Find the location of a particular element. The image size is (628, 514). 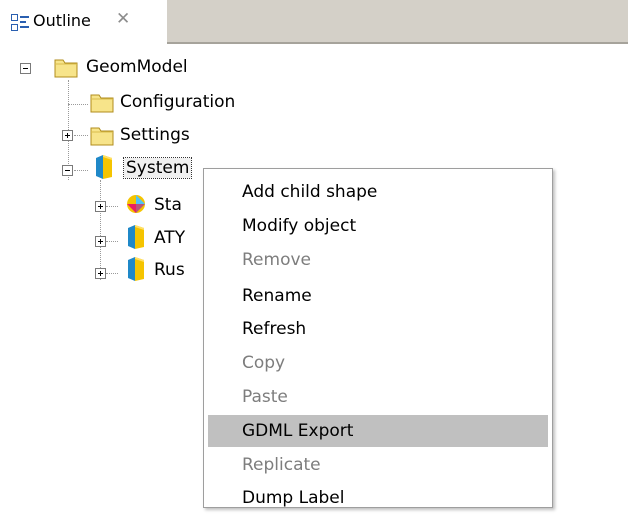

tree-item-configuration: Configuration is located at coordinates (177, 102).